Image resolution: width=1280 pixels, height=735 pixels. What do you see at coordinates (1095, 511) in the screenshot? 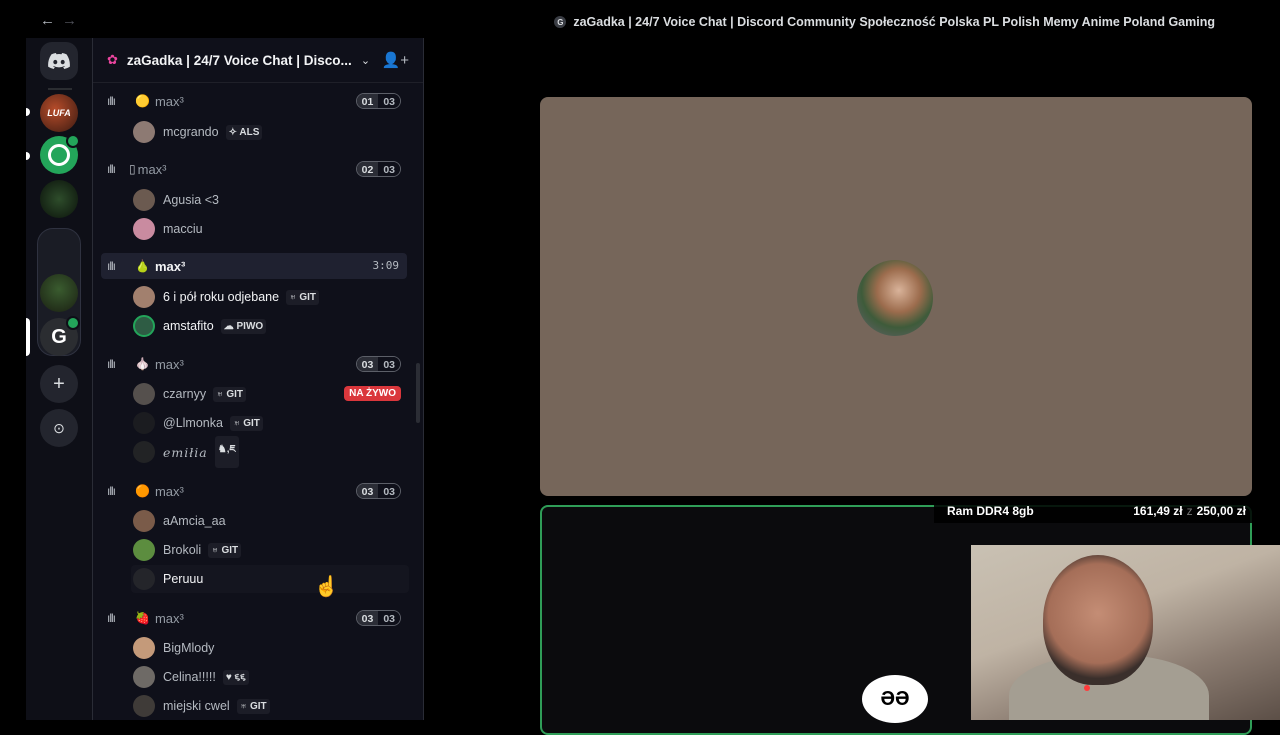
I see `donation-goal-overlay: Ram DDR4 8gb 161,49 zł z 250,00 zł` at bounding box center [1095, 511].